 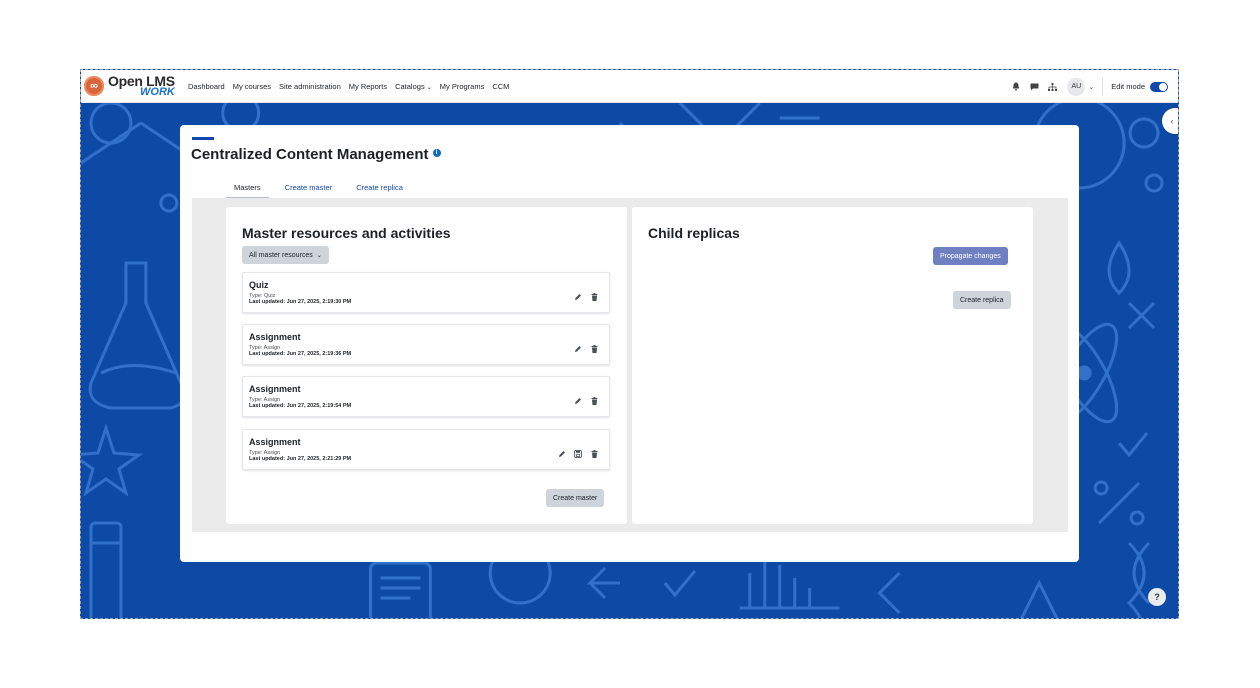 What do you see at coordinates (252, 86) in the screenshot?
I see `nav-my-courses: My courses` at bounding box center [252, 86].